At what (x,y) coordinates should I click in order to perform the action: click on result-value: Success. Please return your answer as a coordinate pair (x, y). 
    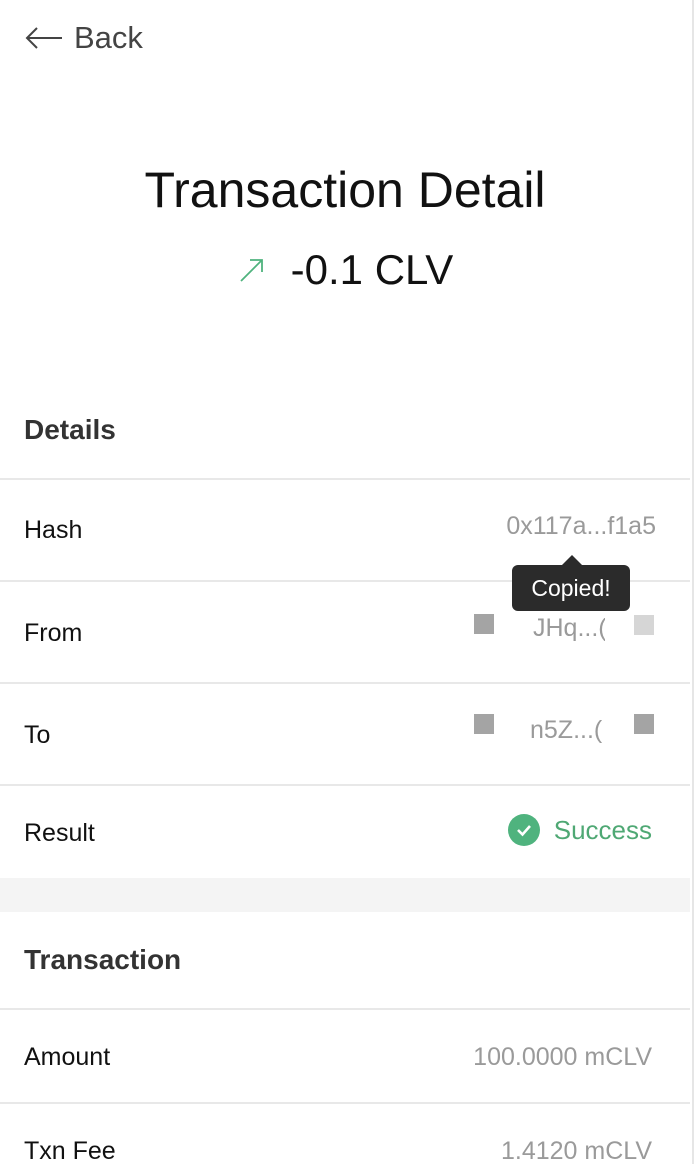
    Looking at the image, I should click on (602, 829).